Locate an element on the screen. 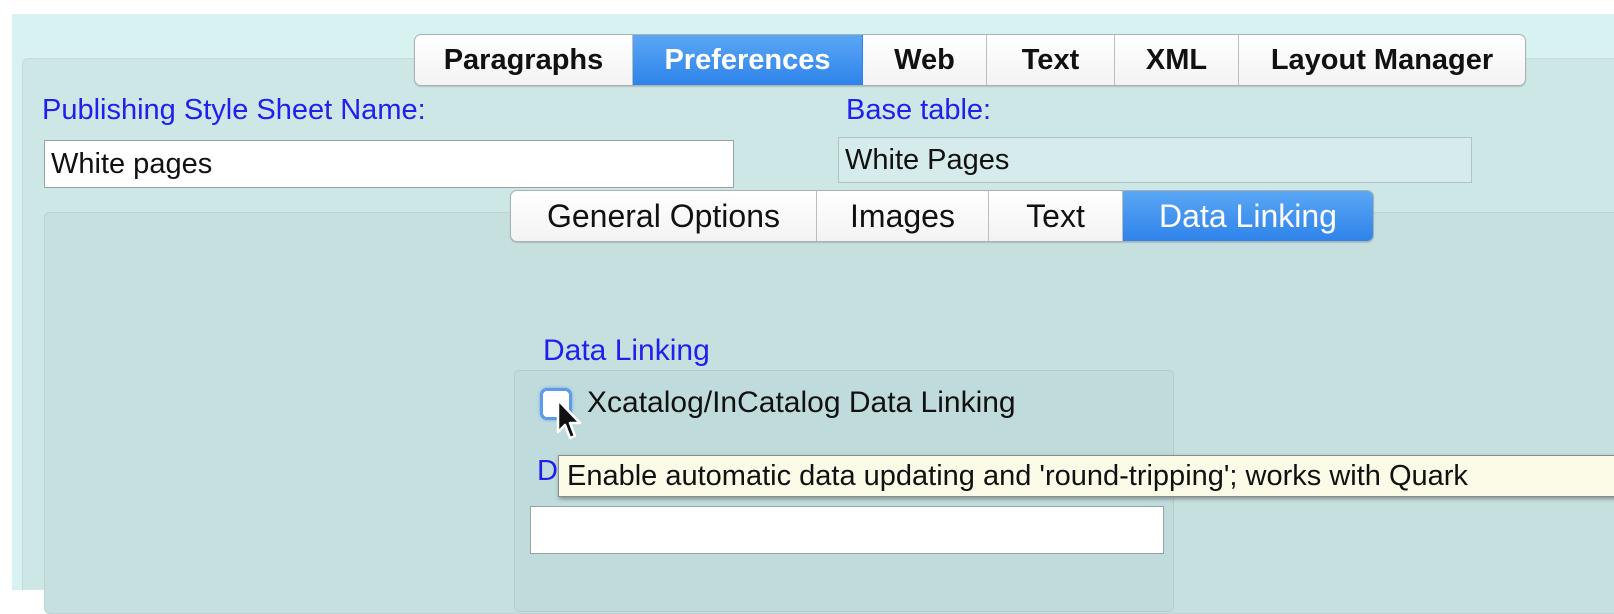 The image size is (1614, 614). tab-web: Web is located at coordinates (925, 60).